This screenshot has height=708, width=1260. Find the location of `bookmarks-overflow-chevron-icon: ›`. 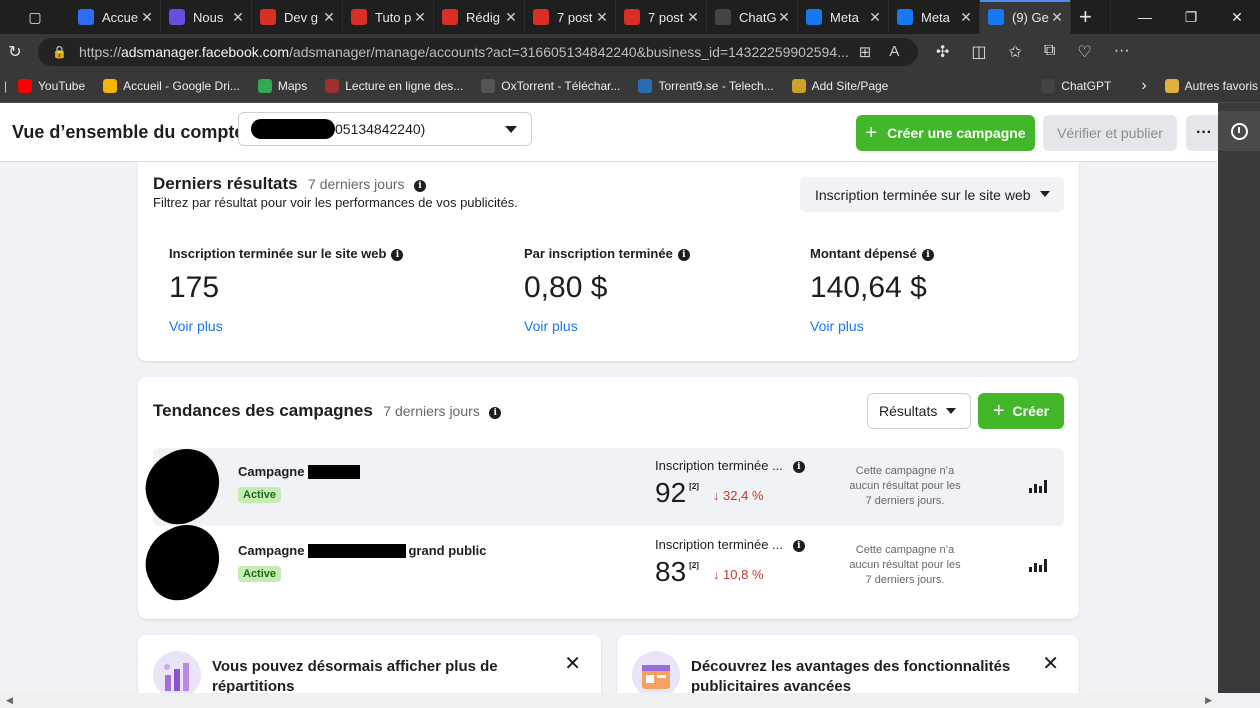

bookmarks-overflow-chevron-icon: › is located at coordinates (1143, 86).